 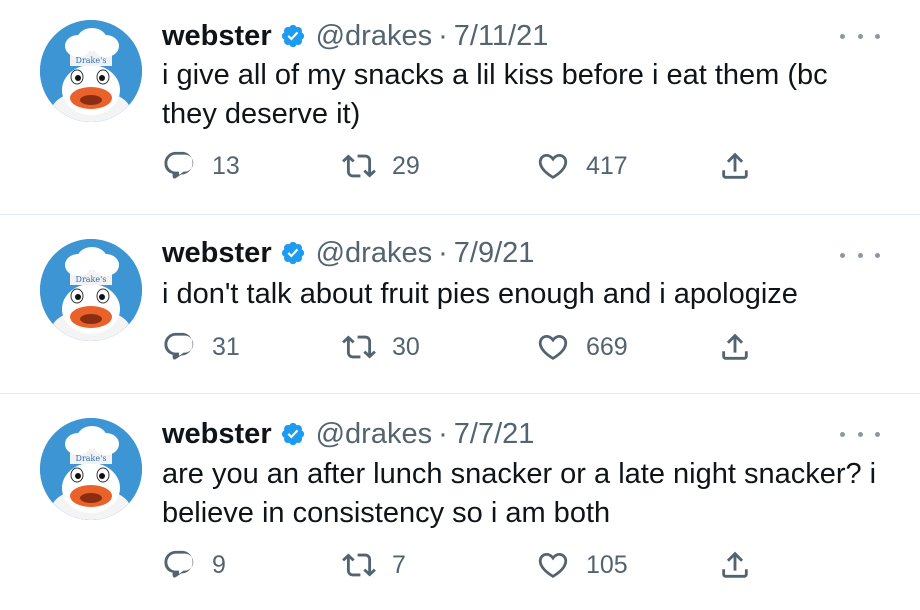 What do you see at coordinates (381, 166) in the screenshot?
I see `retweet-button: 29` at bounding box center [381, 166].